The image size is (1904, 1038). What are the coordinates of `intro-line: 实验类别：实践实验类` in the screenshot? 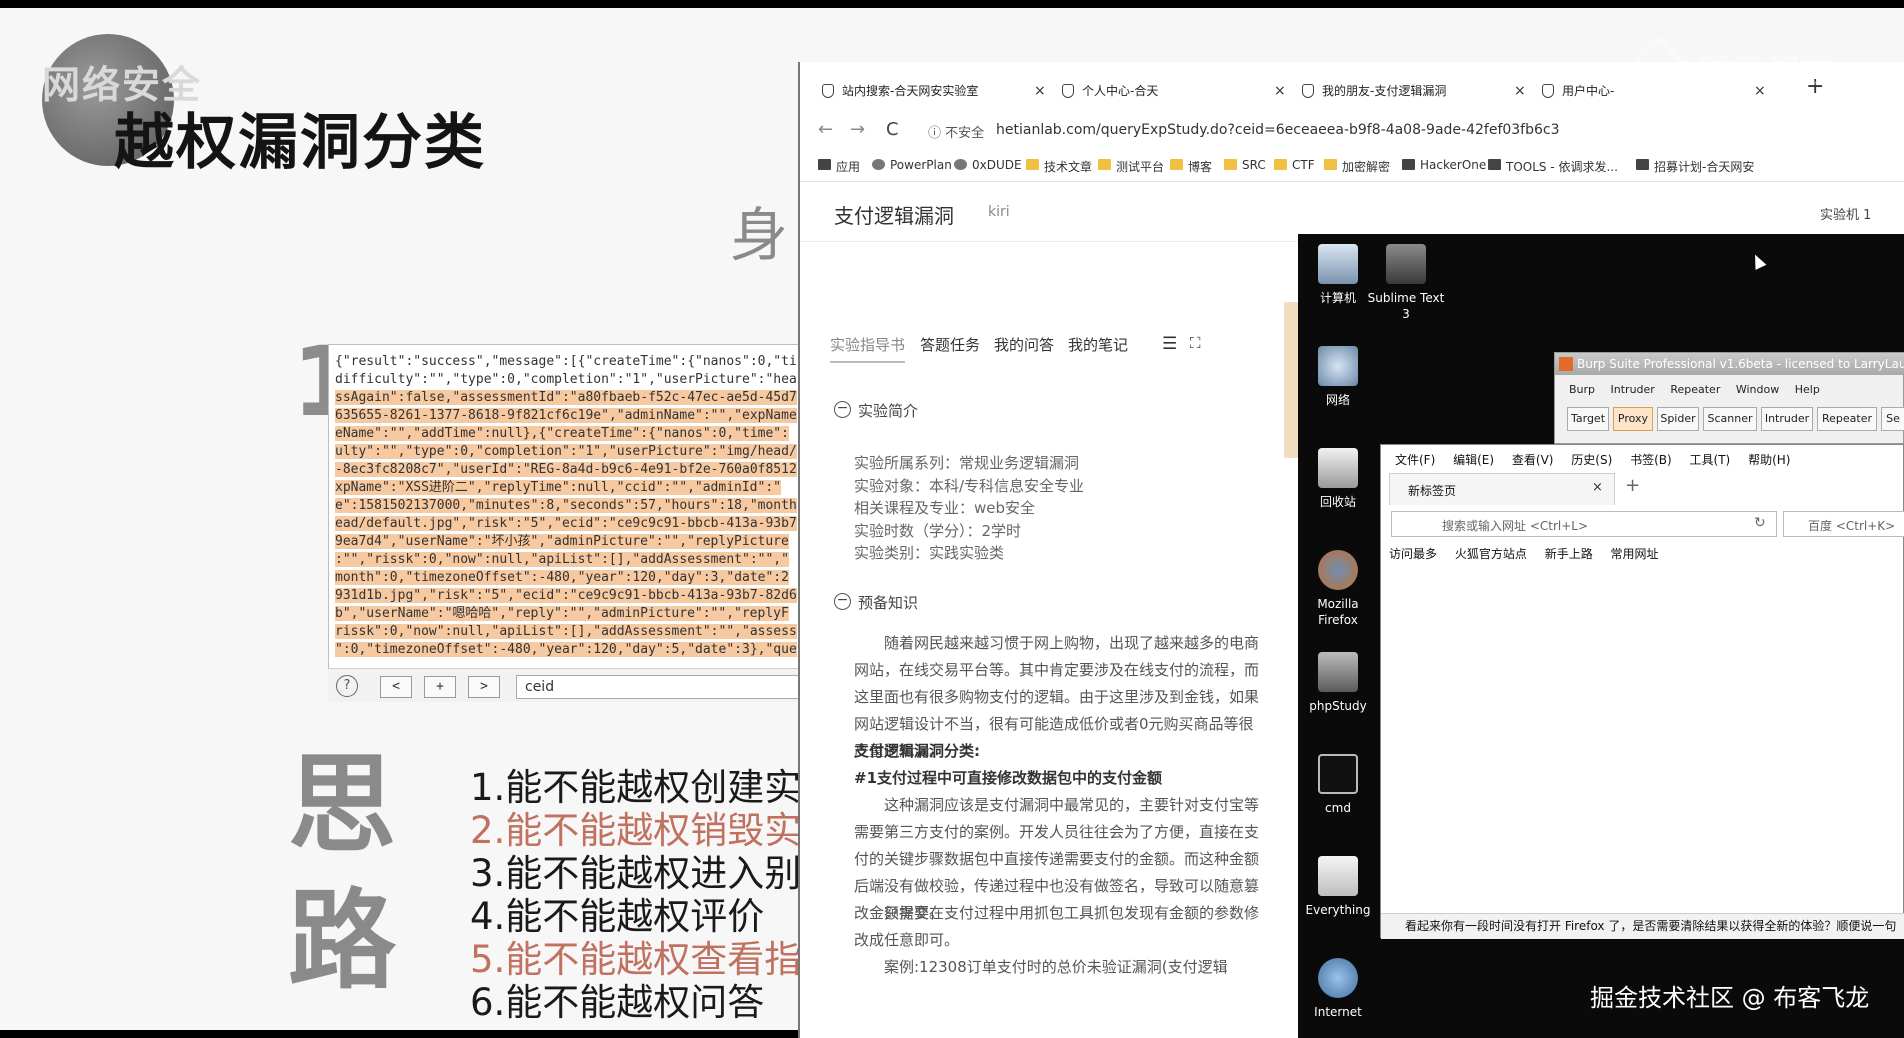 It's located at (929, 553).